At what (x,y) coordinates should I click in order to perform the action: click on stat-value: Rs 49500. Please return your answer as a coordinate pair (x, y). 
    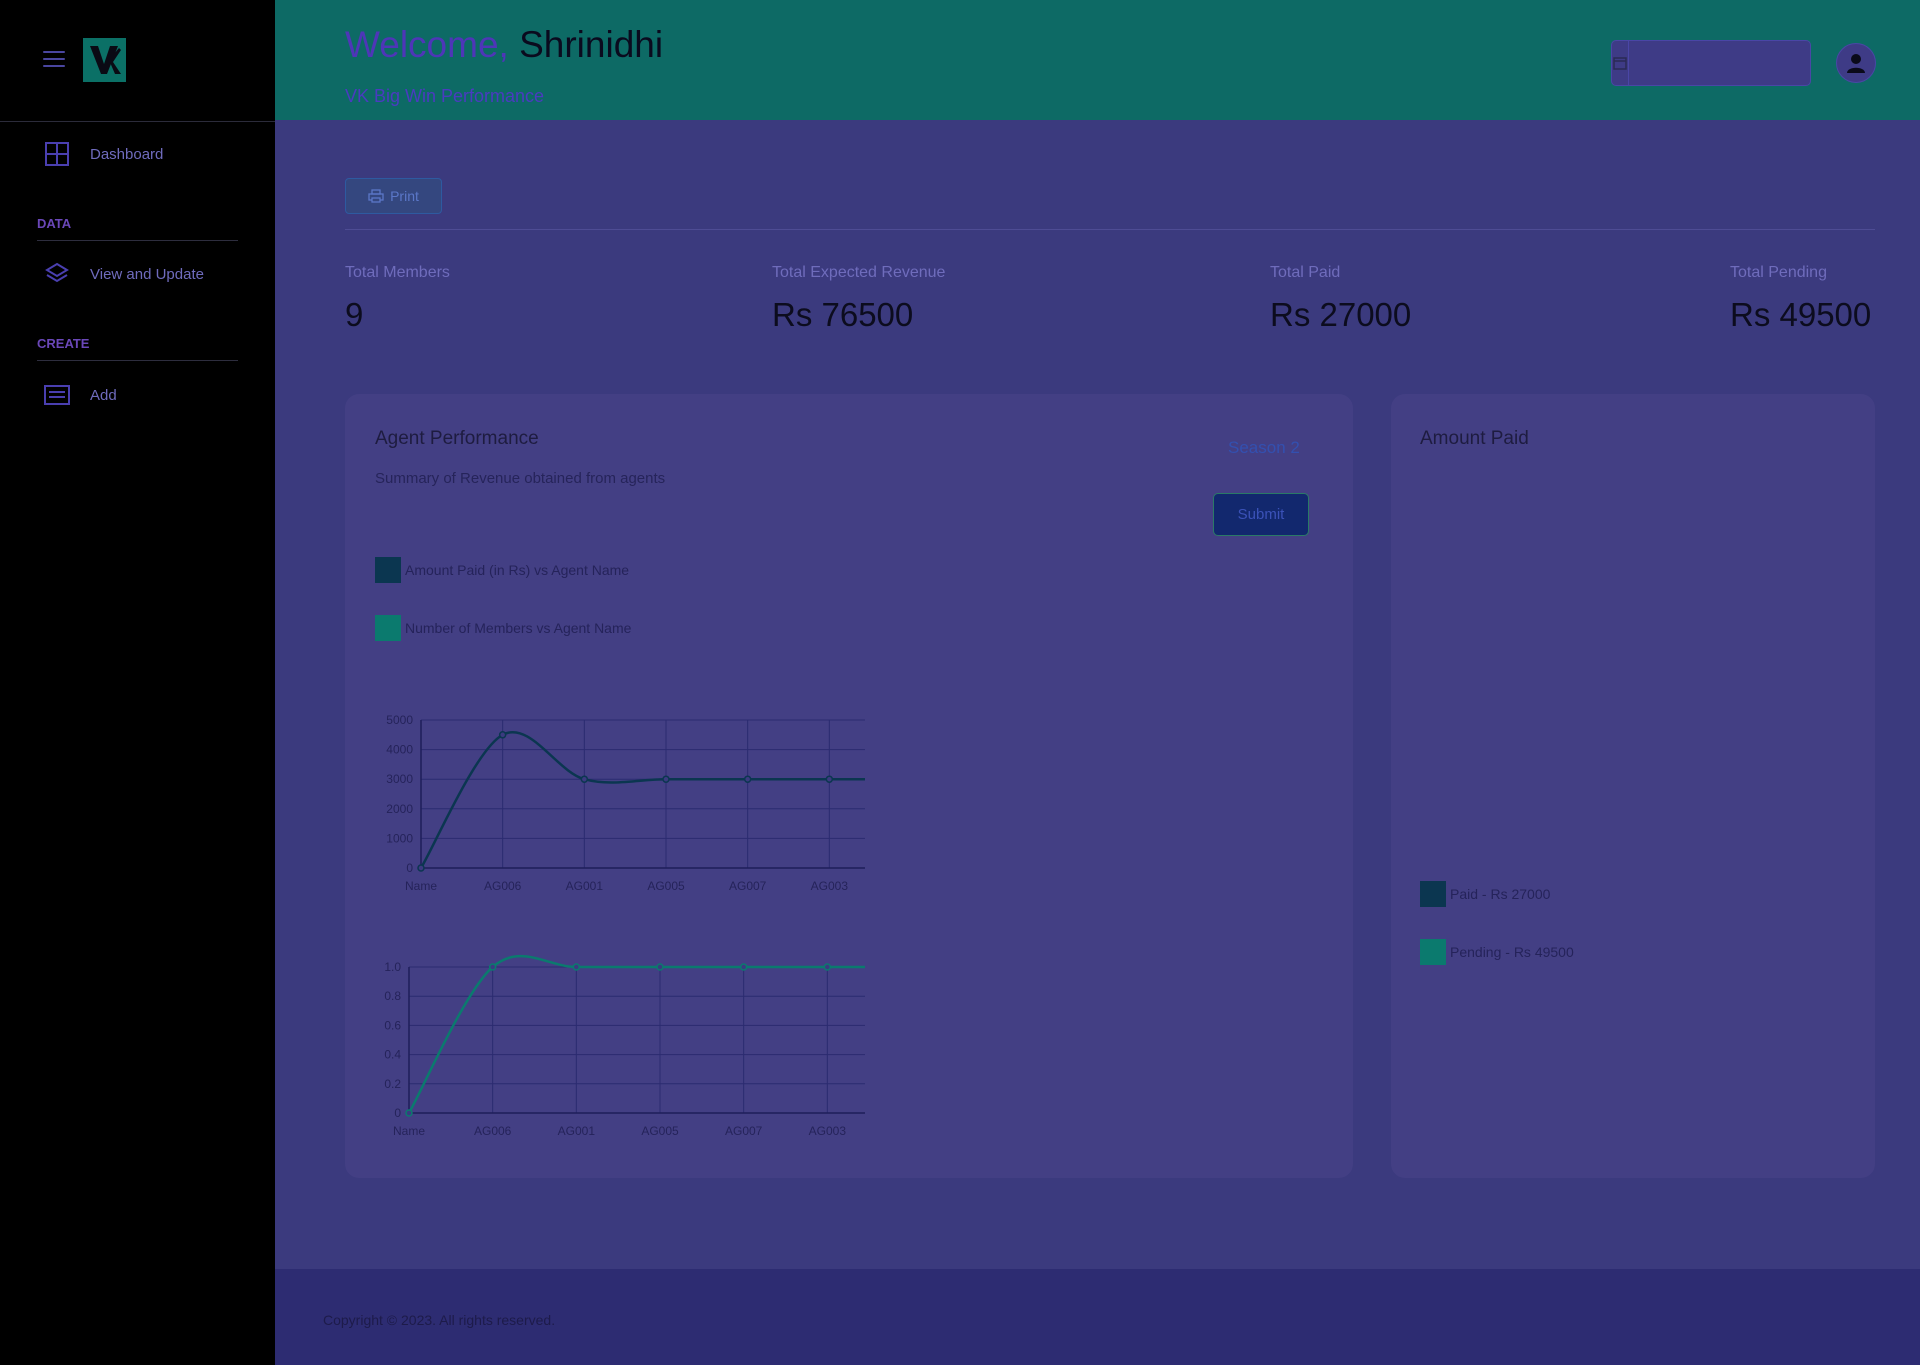
    Looking at the image, I should click on (1801, 314).